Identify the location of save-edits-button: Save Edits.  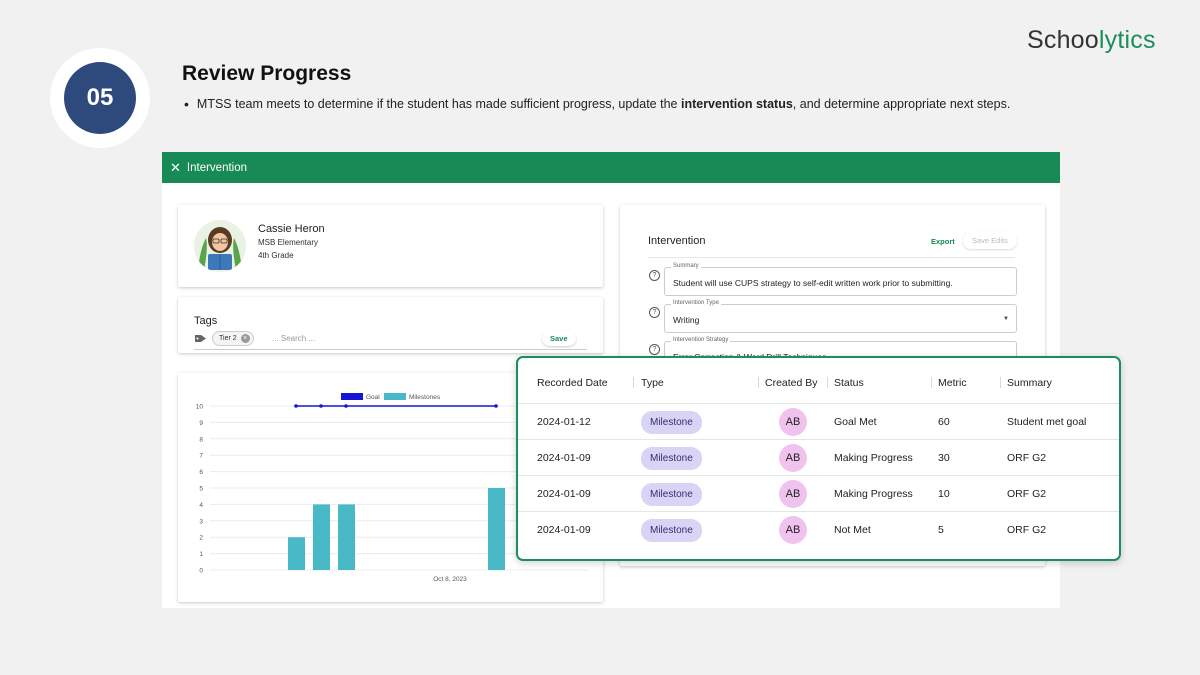
(990, 240).